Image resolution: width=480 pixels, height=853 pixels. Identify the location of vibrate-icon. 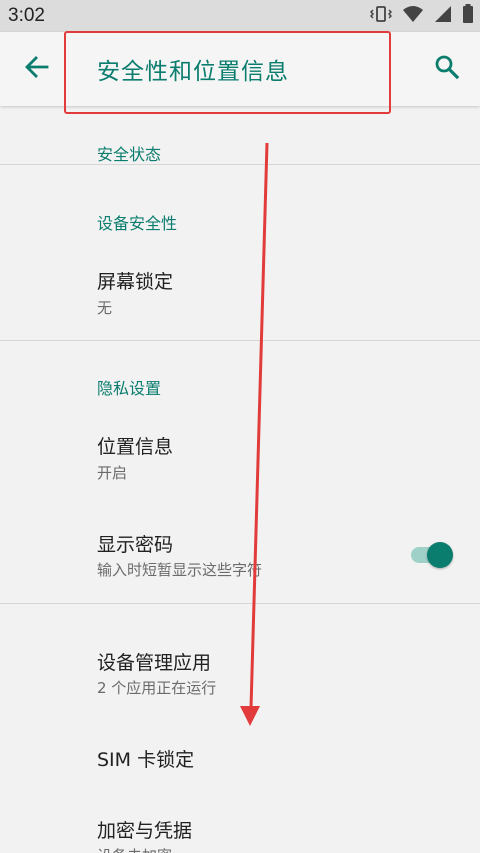
(381, 16).